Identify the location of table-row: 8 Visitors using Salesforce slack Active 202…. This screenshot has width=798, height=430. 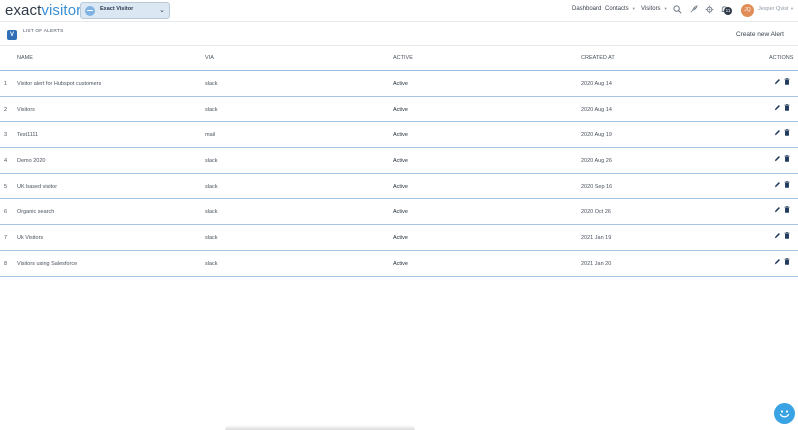
(399, 264).